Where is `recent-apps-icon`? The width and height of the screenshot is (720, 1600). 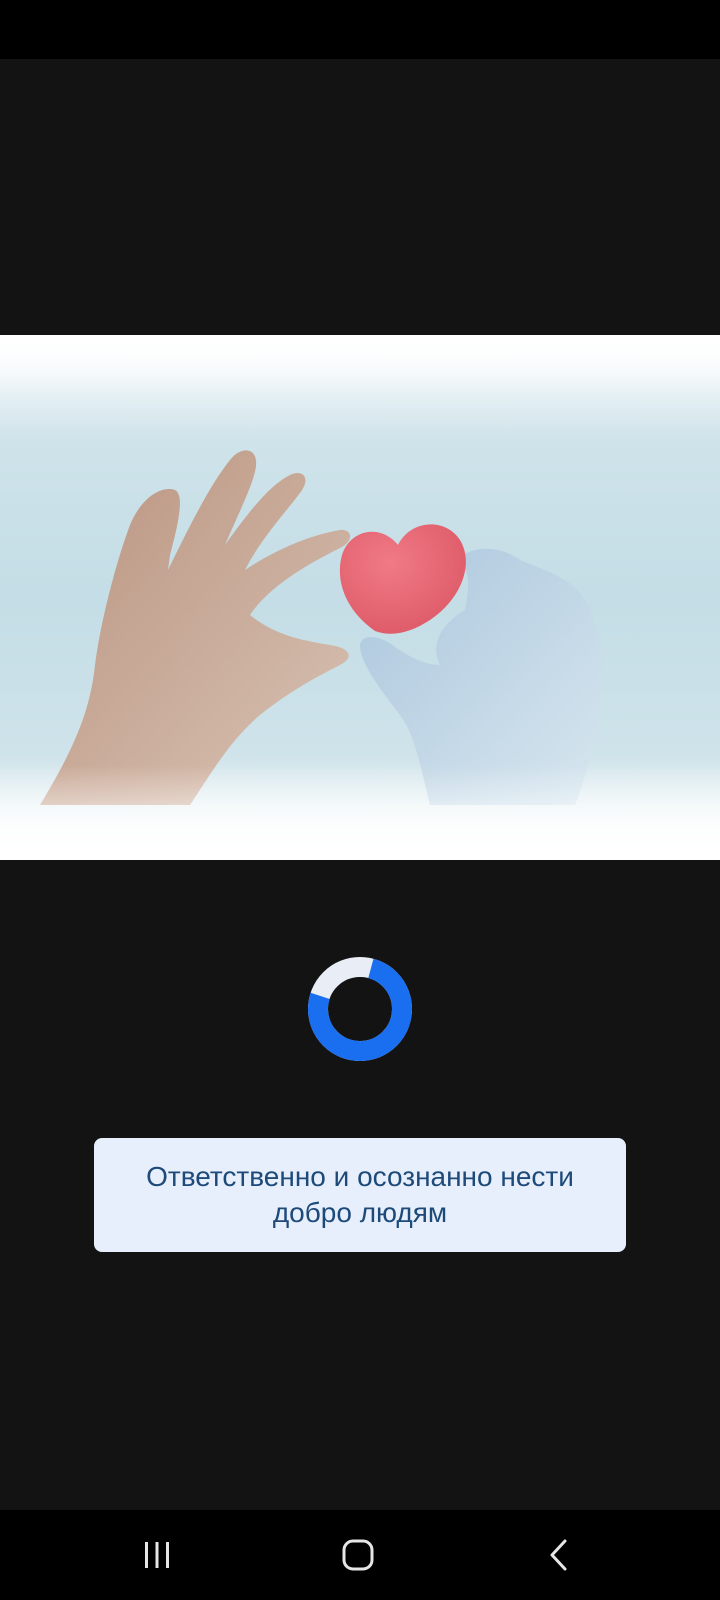 recent-apps-icon is located at coordinates (157, 1555).